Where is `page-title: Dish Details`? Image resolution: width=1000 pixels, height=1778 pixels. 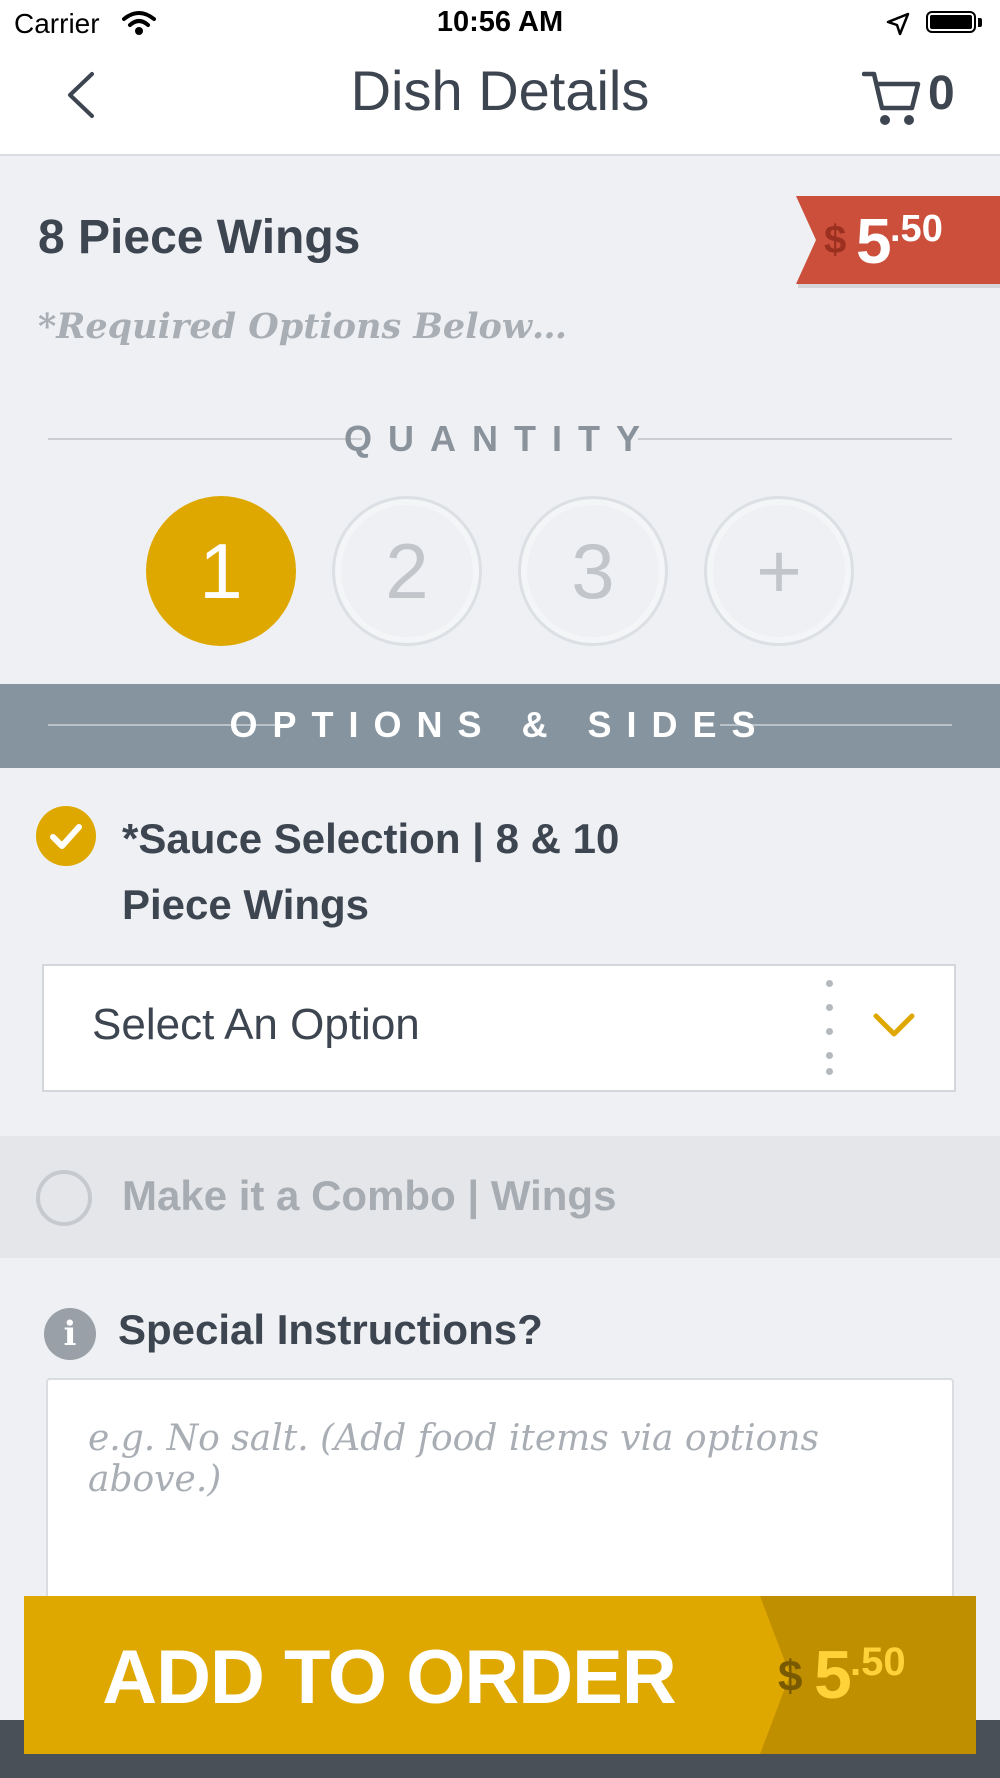
page-title: Dish Details is located at coordinates (500, 90).